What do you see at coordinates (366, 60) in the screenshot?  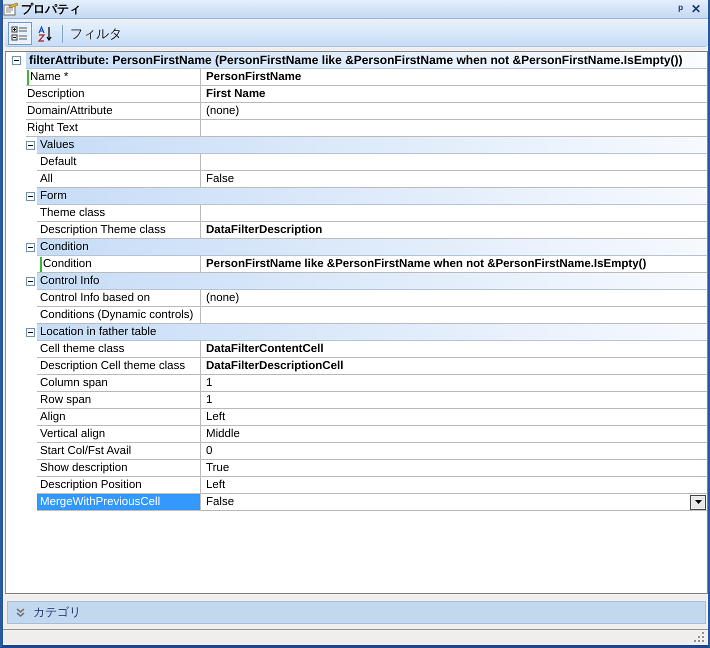 I see `category-header: filterAttribute: PersonFirstName (PersonFirstName like &PersonFirstName when not &PersonFirstName.IsEmpty())` at bounding box center [366, 60].